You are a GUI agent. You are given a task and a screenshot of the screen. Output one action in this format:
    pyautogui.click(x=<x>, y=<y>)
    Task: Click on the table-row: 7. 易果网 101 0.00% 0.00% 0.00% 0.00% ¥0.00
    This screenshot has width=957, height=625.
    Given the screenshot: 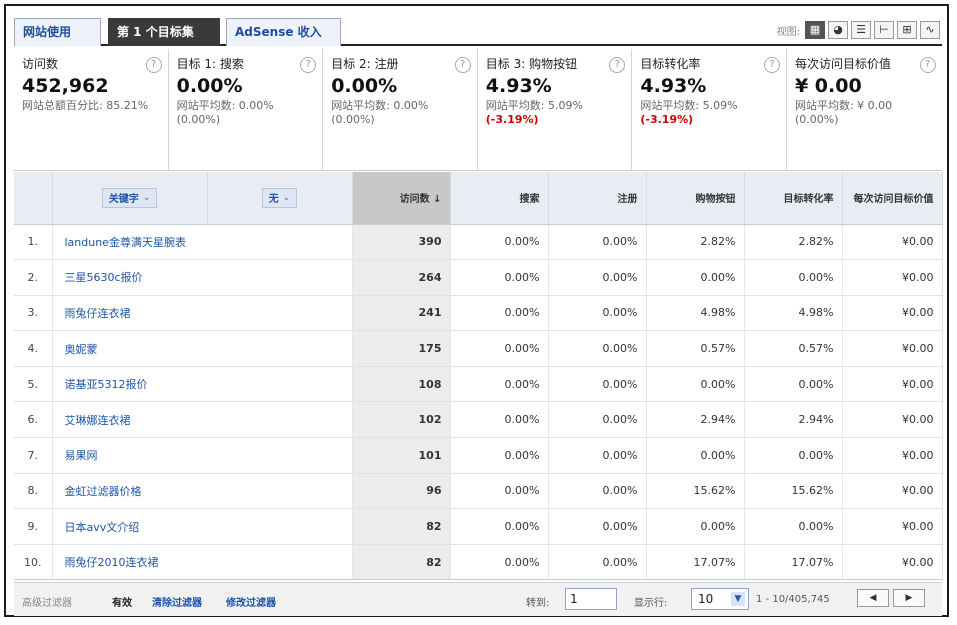 What is the action you would take?
    pyautogui.click(x=478, y=455)
    